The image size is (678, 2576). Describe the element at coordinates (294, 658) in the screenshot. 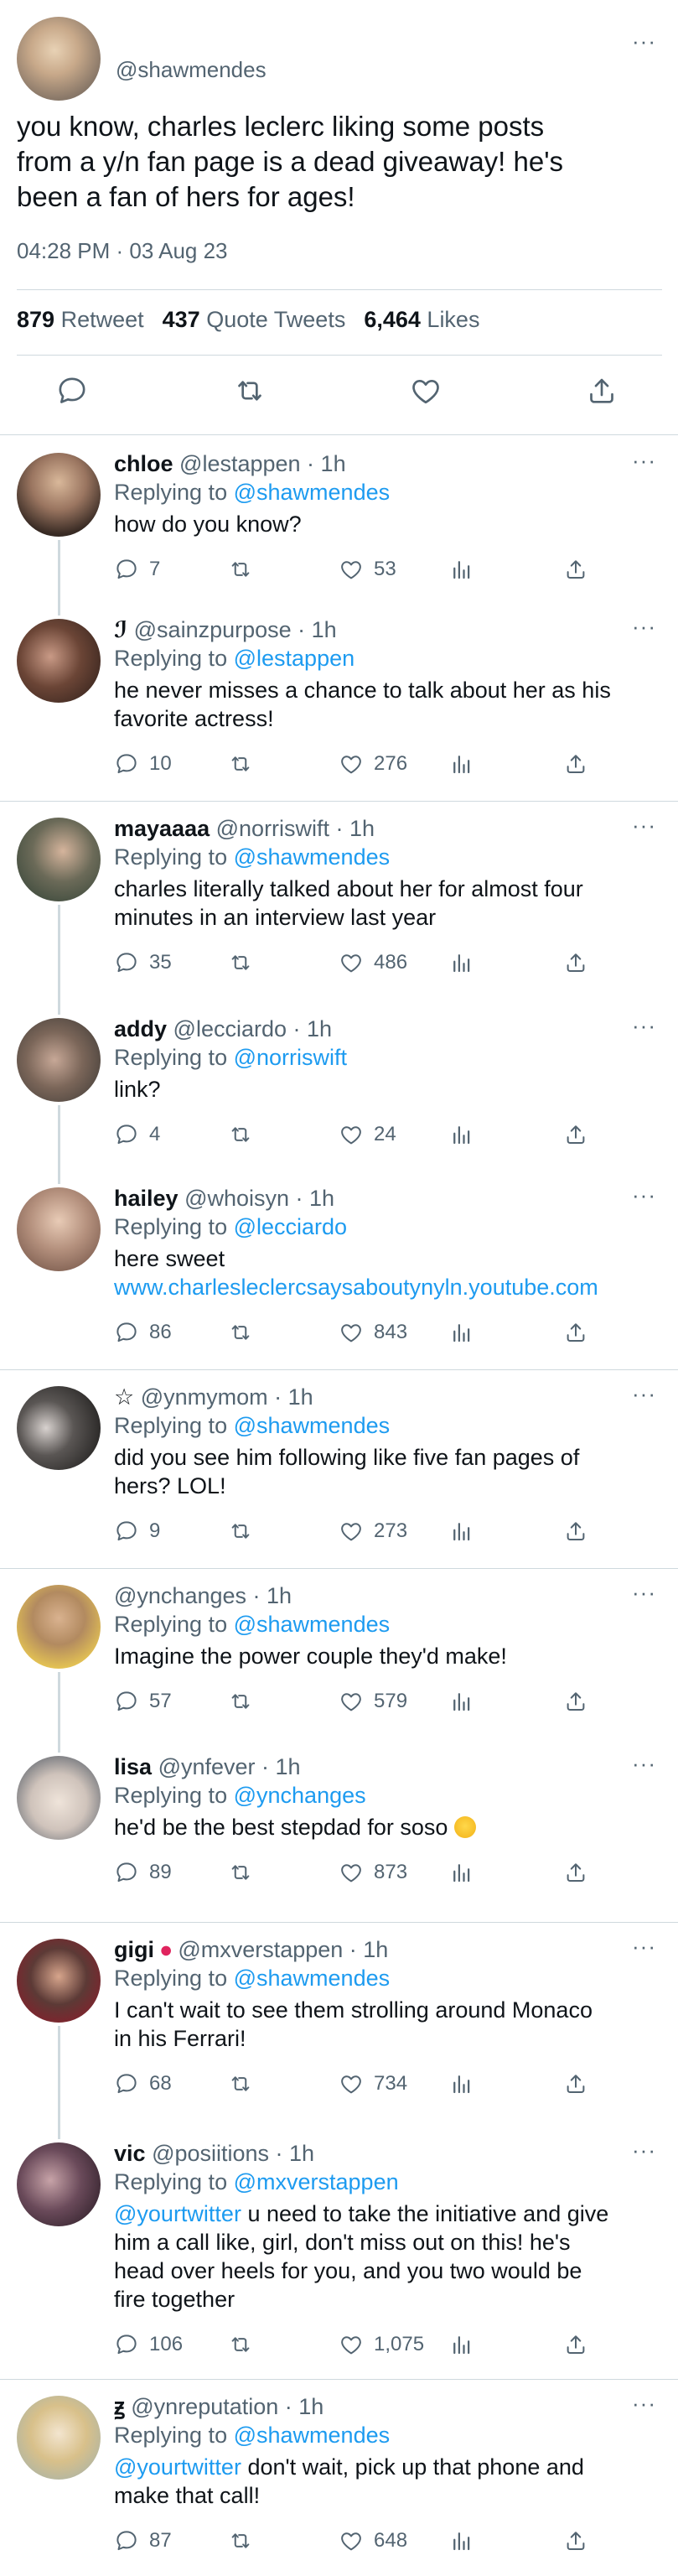

I see `replying-to-link: @lestappen` at that location.